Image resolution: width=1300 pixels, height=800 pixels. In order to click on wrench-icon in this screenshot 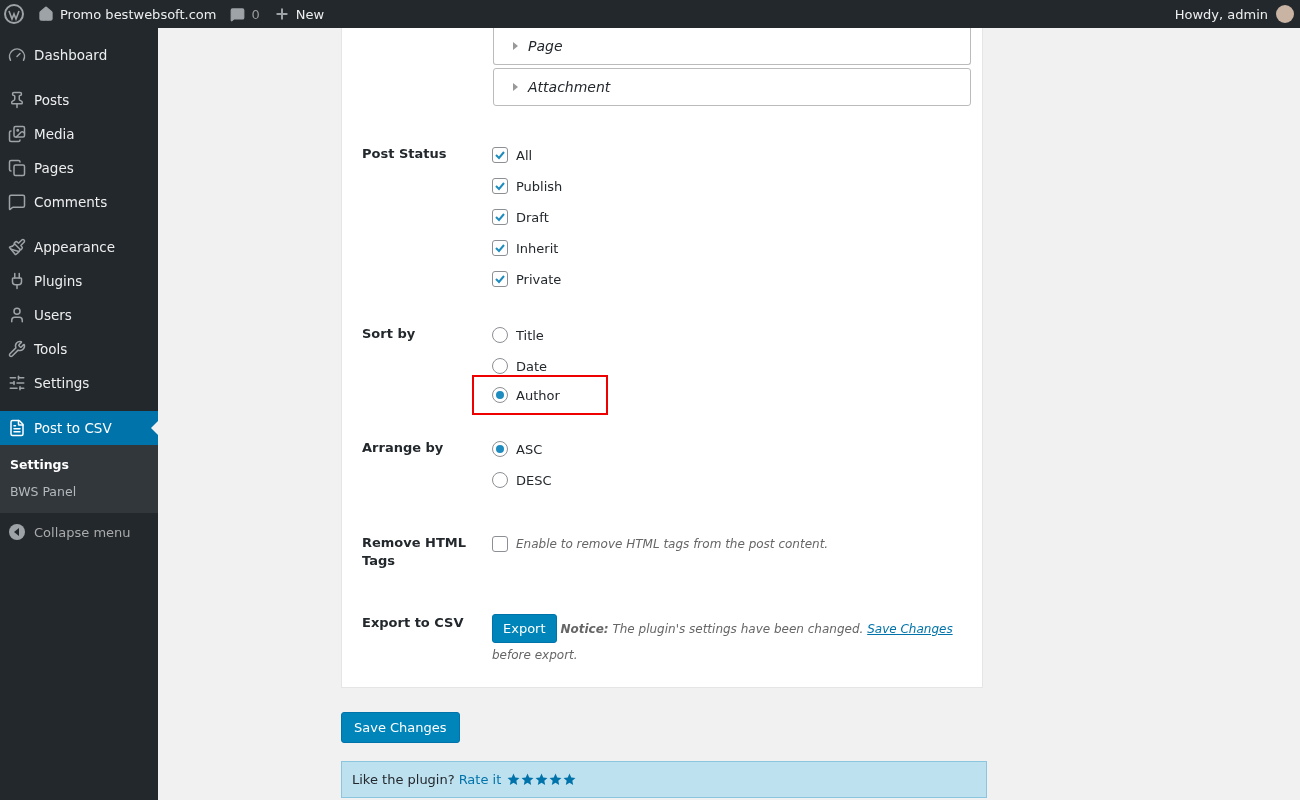, I will do `click(17, 349)`.